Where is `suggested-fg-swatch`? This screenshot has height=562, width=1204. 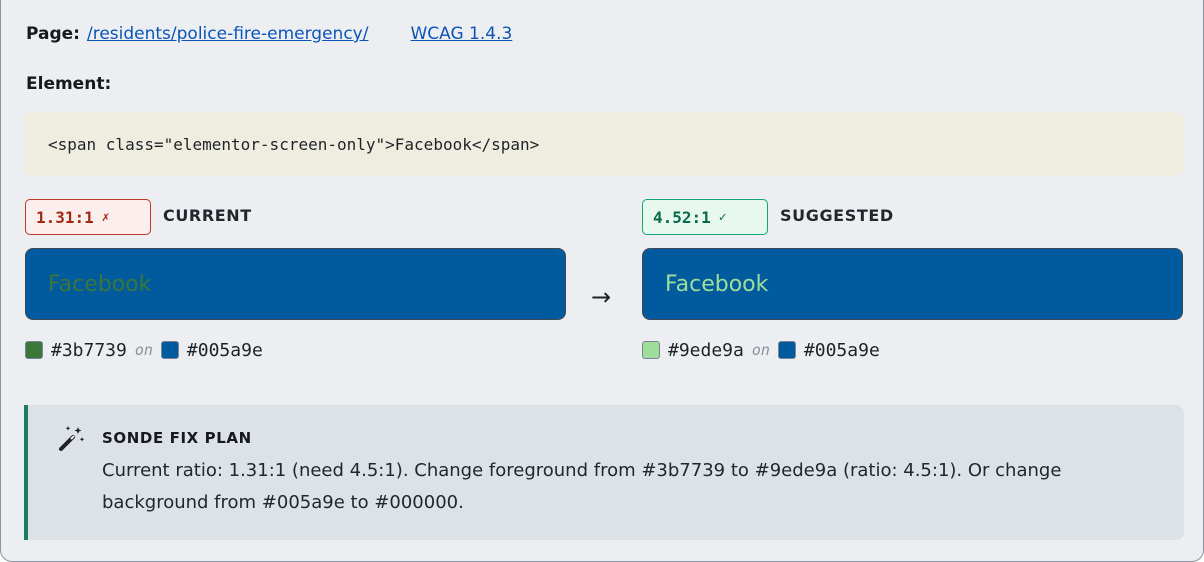
suggested-fg-swatch is located at coordinates (651, 350).